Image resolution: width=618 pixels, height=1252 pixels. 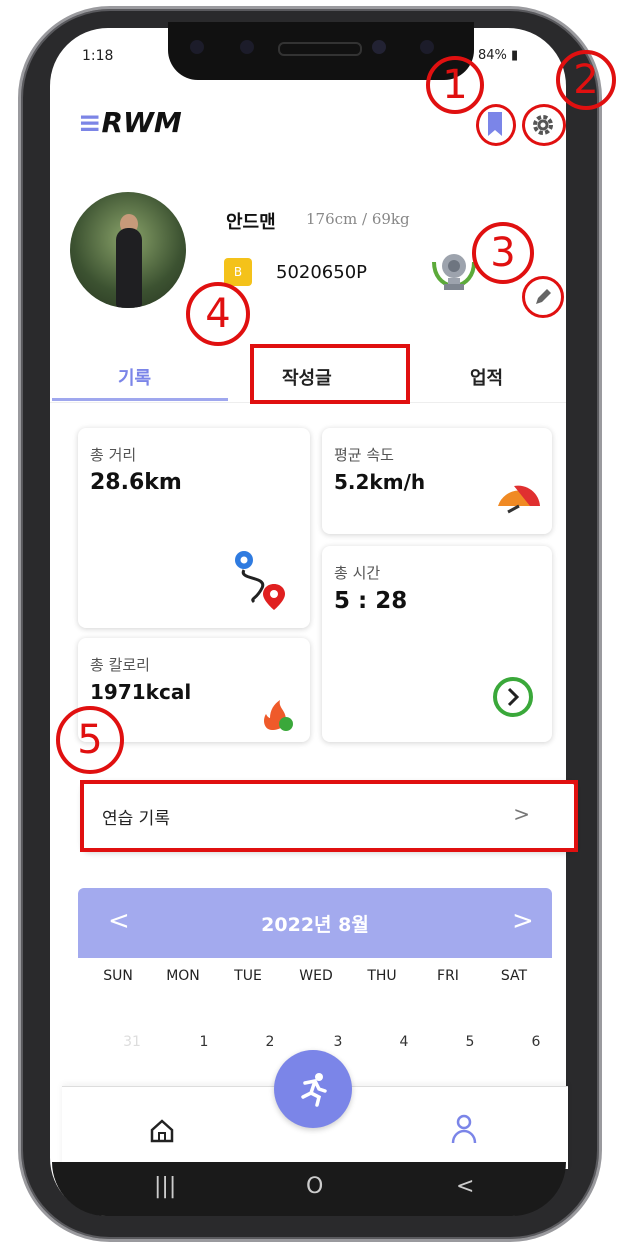 I want to click on coin-icon: B, so click(x=238, y=272).